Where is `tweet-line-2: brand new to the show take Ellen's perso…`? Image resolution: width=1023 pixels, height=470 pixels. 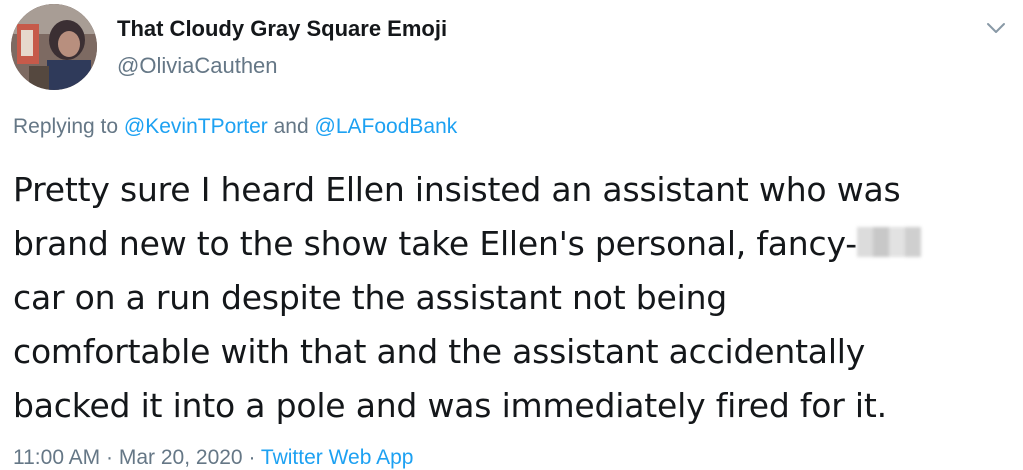
tweet-line-2: brand new to the show take Ellen's perso… is located at coordinates (513, 244).